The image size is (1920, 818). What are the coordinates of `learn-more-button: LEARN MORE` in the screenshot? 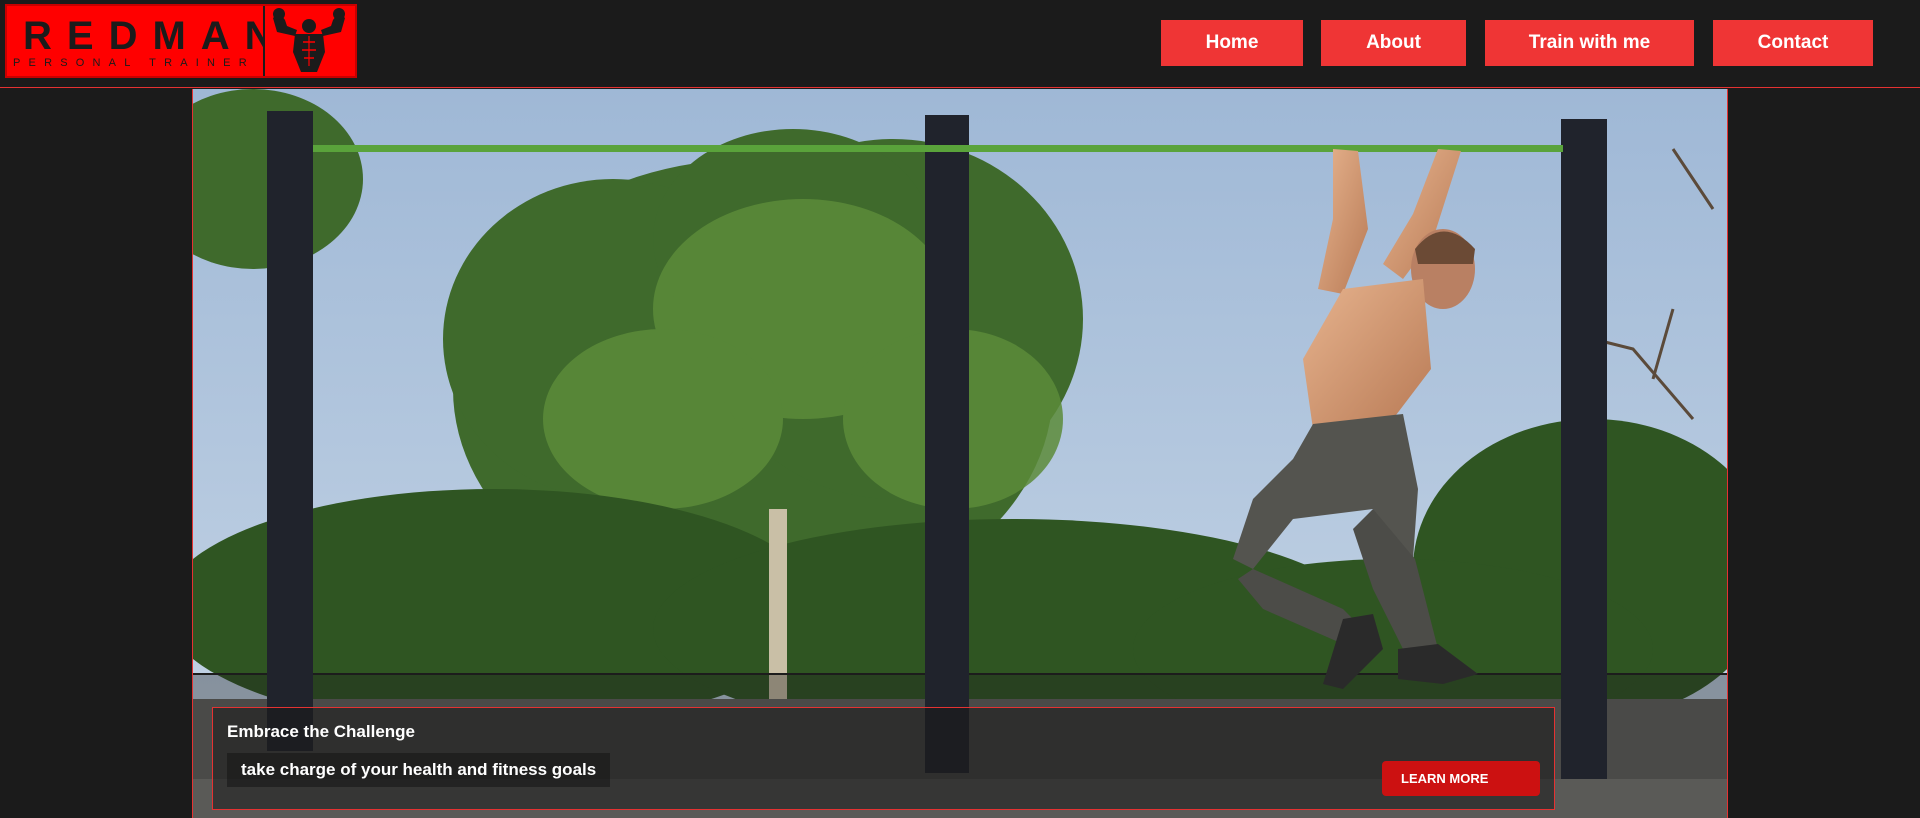 It's located at (1461, 778).